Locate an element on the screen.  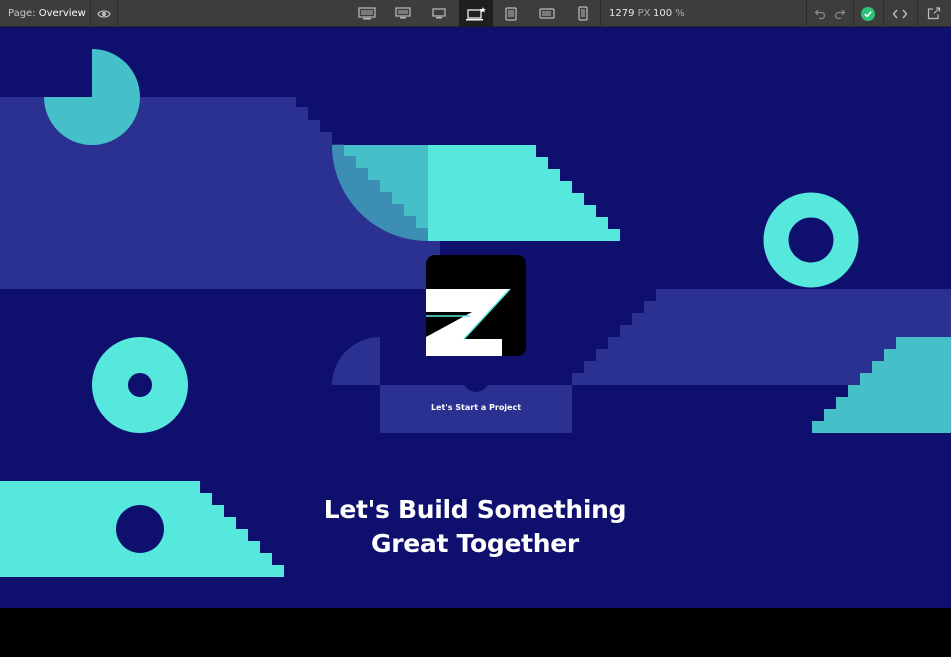
page-name: Overview is located at coordinates (62, 13).